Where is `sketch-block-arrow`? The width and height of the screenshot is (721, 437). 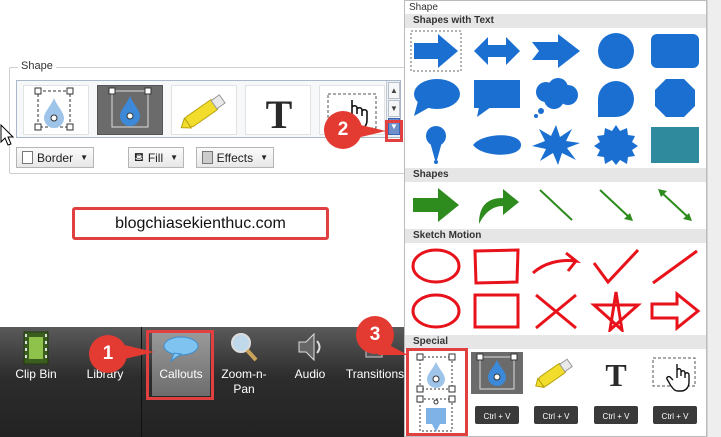 sketch-block-arrow is located at coordinates (675, 311).